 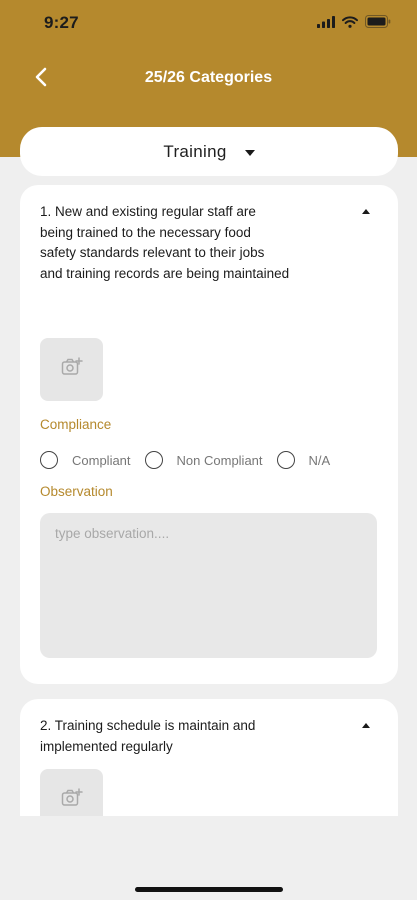 I want to click on caret-down-icon, so click(x=249, y=152).